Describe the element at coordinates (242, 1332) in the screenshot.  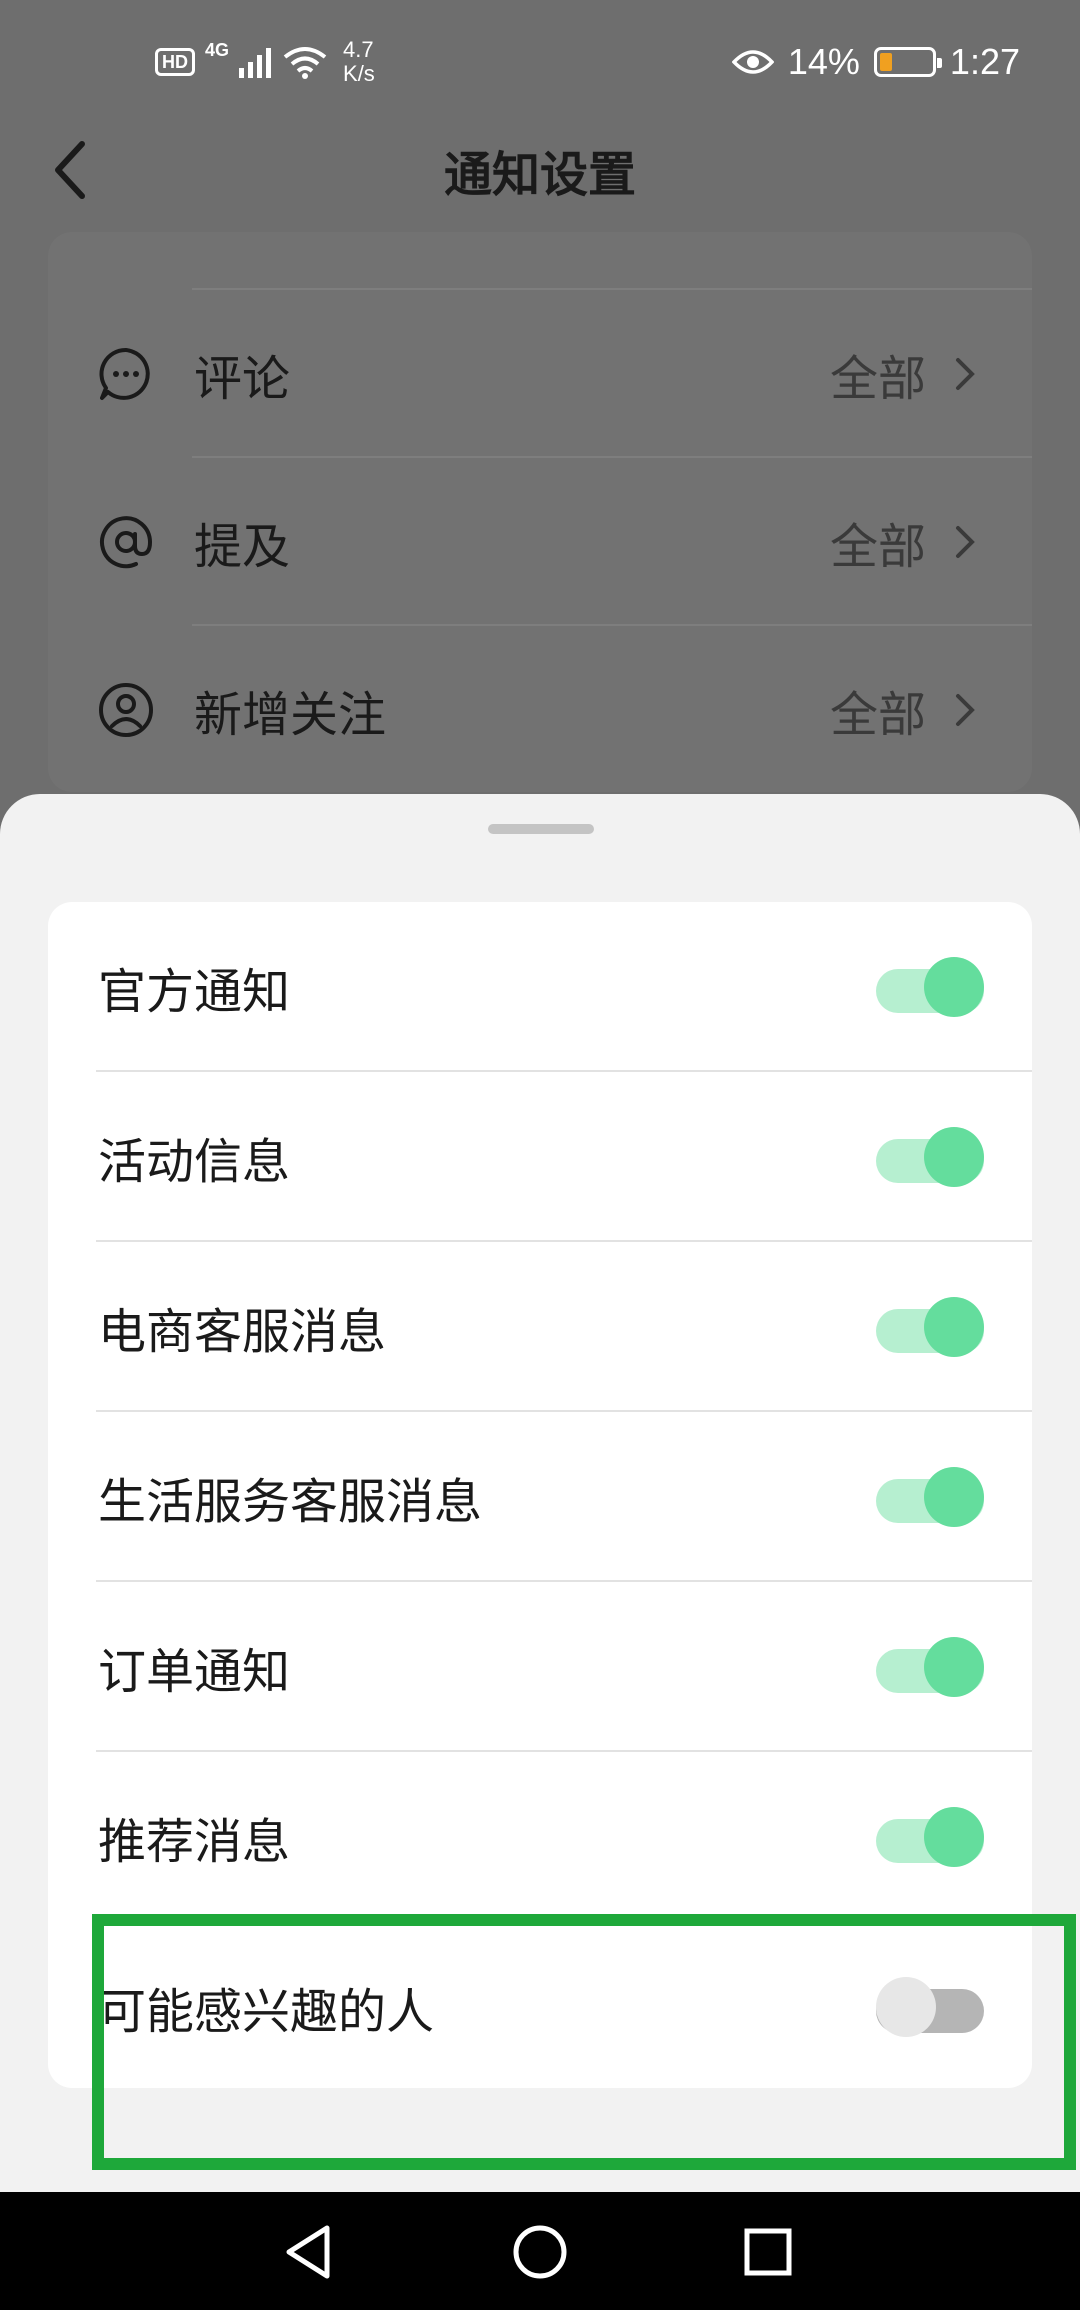
I see `option-label: 电商客服消息` at that location.